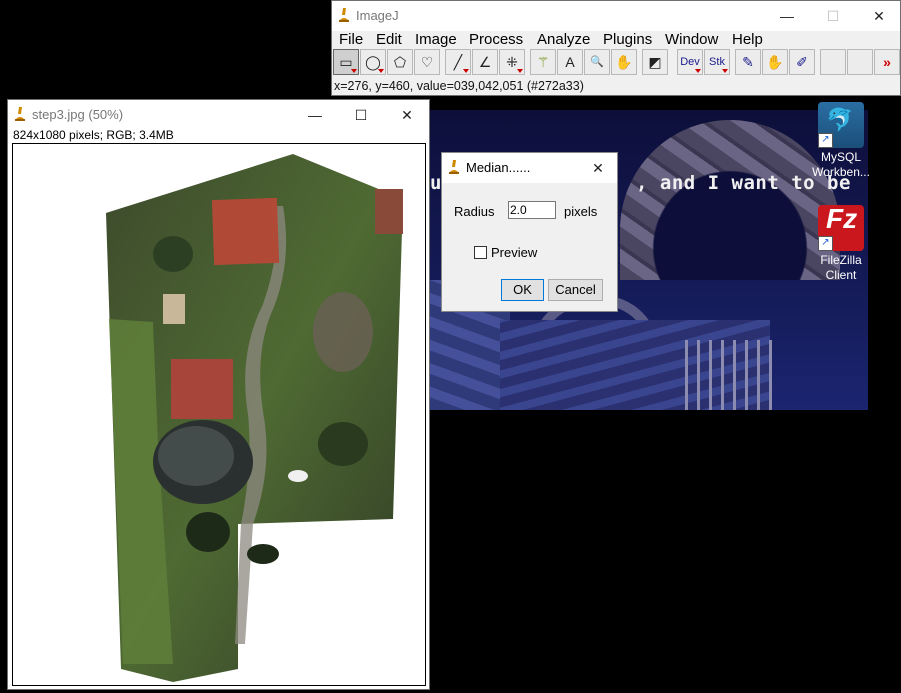 Image resolution: width=901 pixels, height=693 pixels. I want to click on developer-menu-icon: Dev, so click(690, 62).